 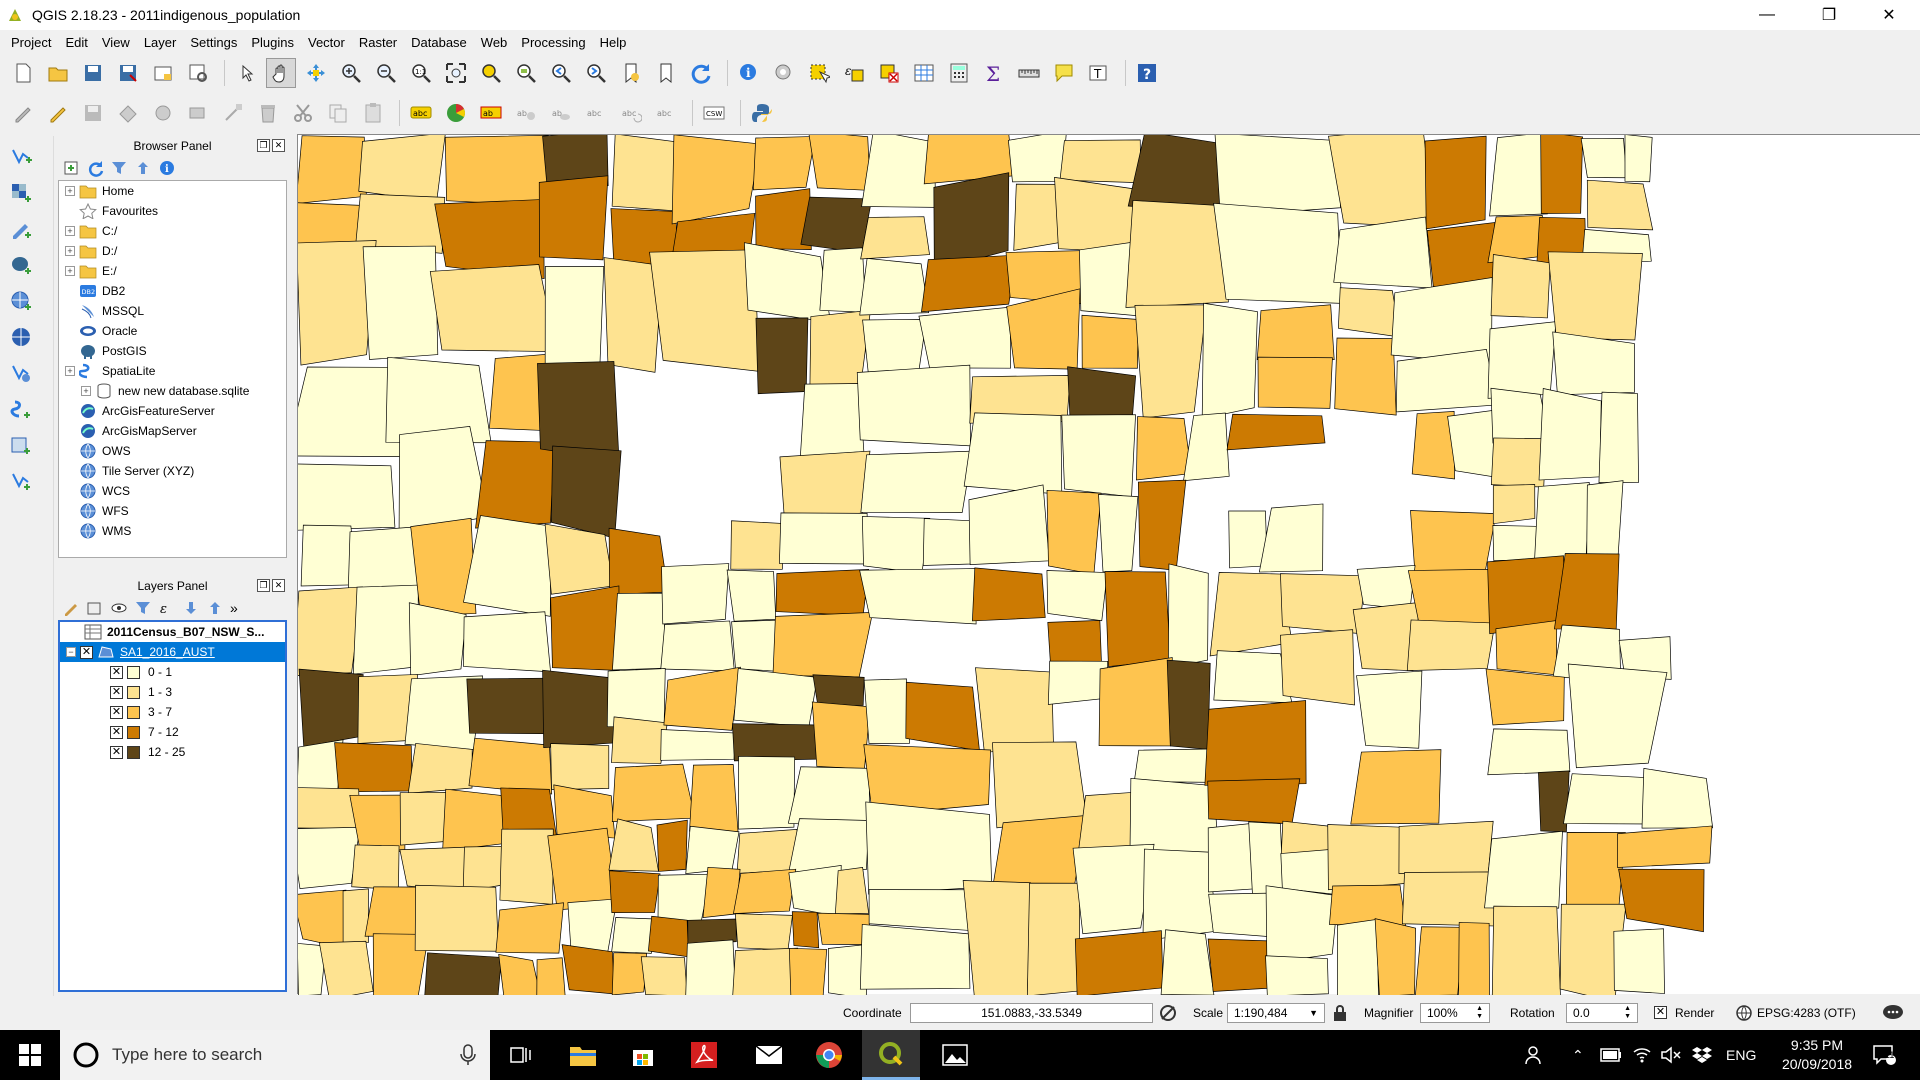 I want to click on menu-database: Database, so click(x=439, y=42).